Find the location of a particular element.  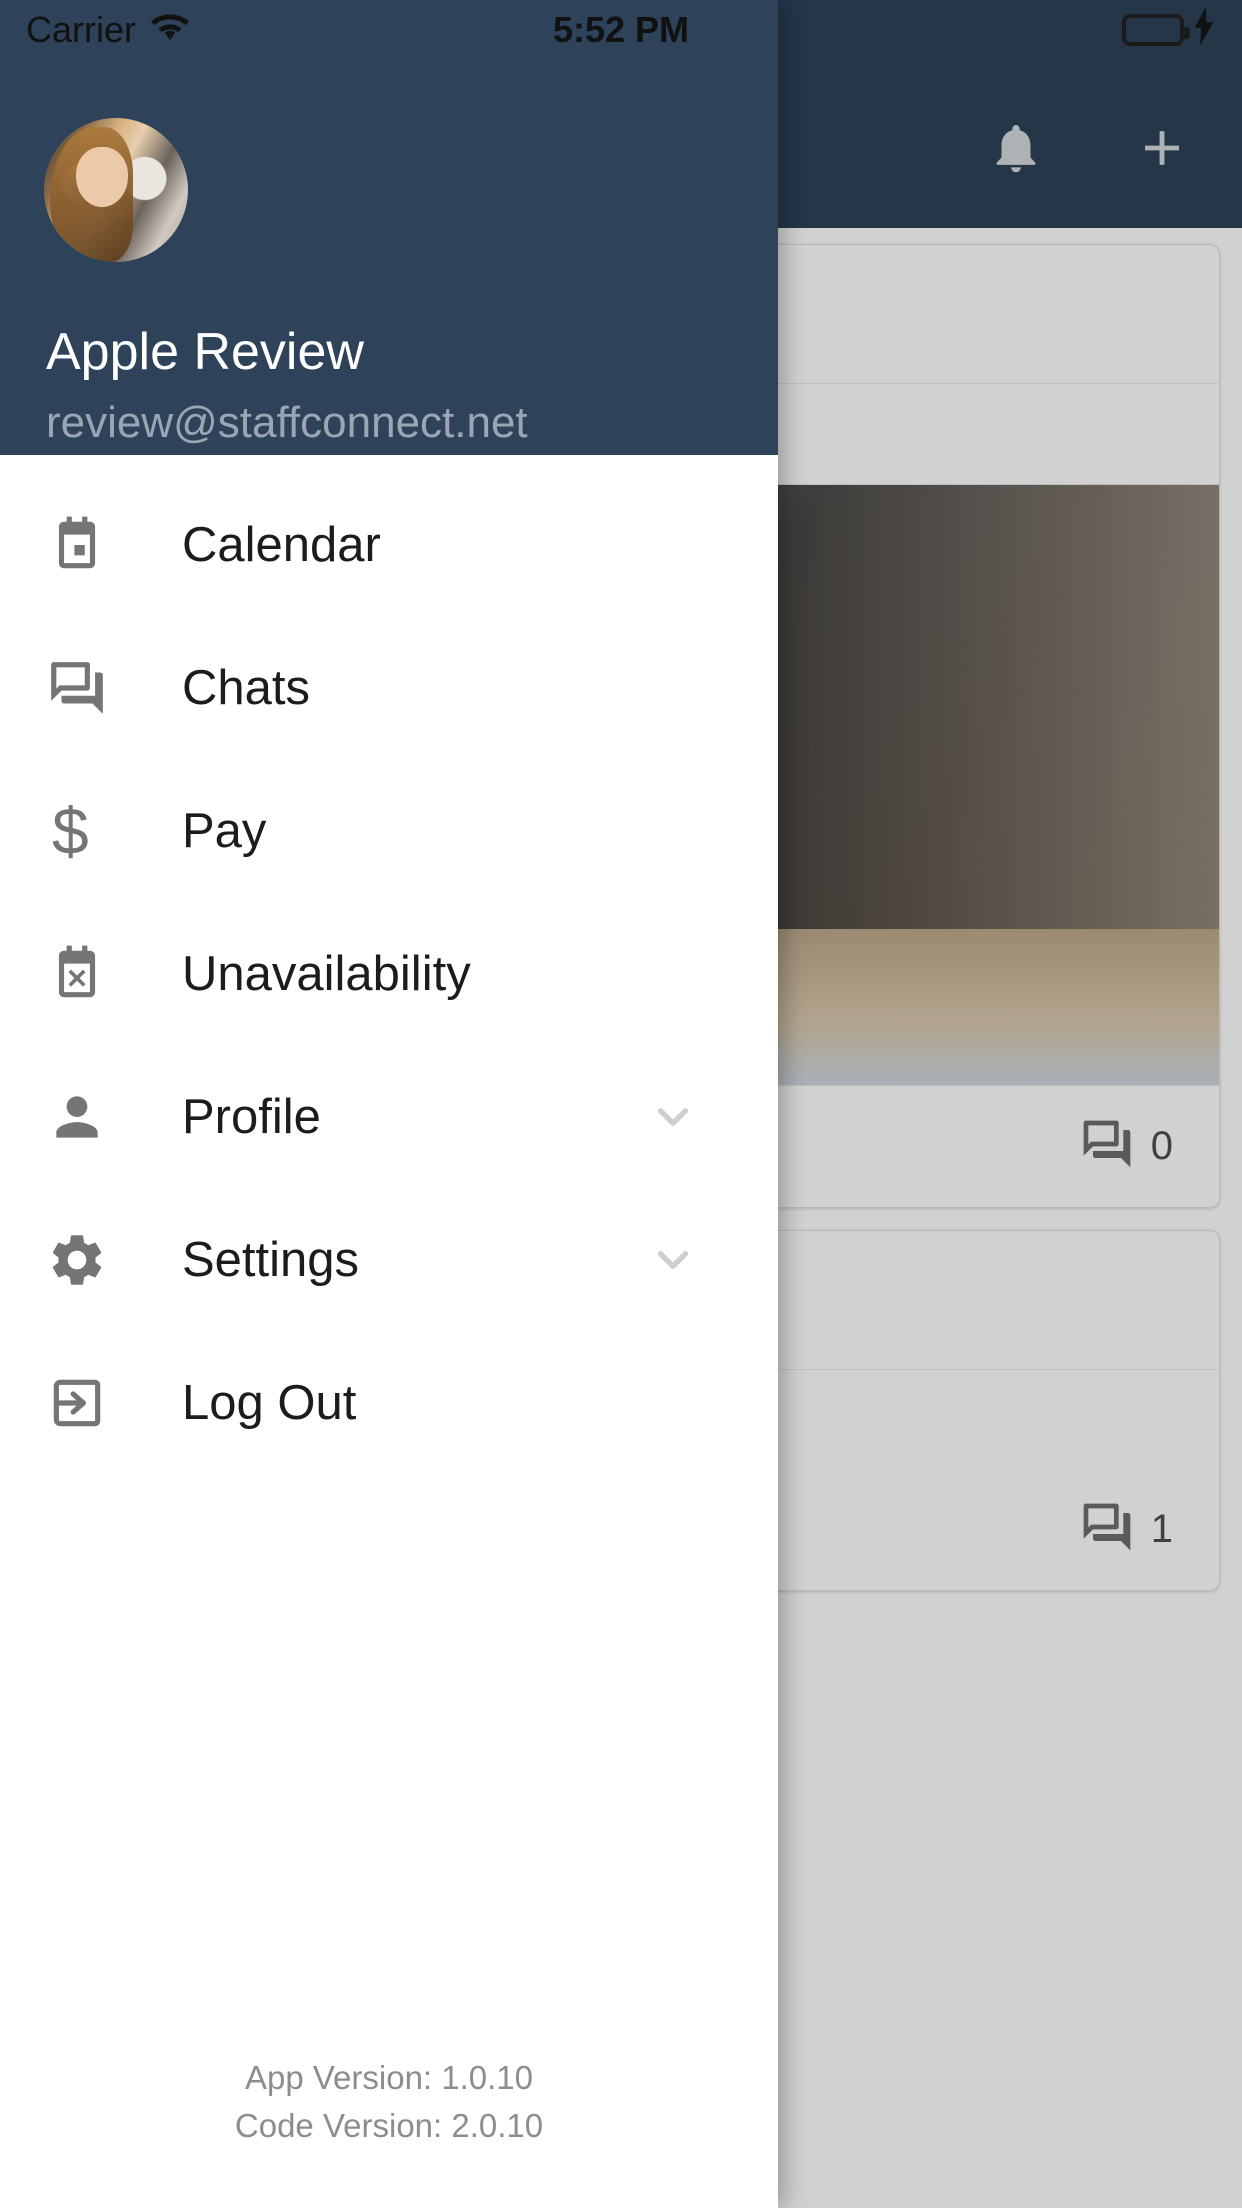

gear-icon is located at coordinates (84, 1260).